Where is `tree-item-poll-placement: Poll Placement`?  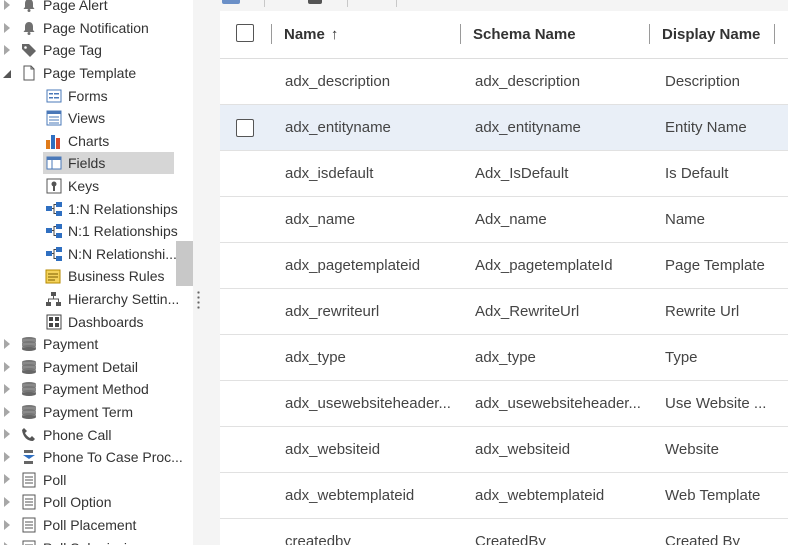 tree-item-poll-placement: Poll Placement is located at coordinates (100, 525).